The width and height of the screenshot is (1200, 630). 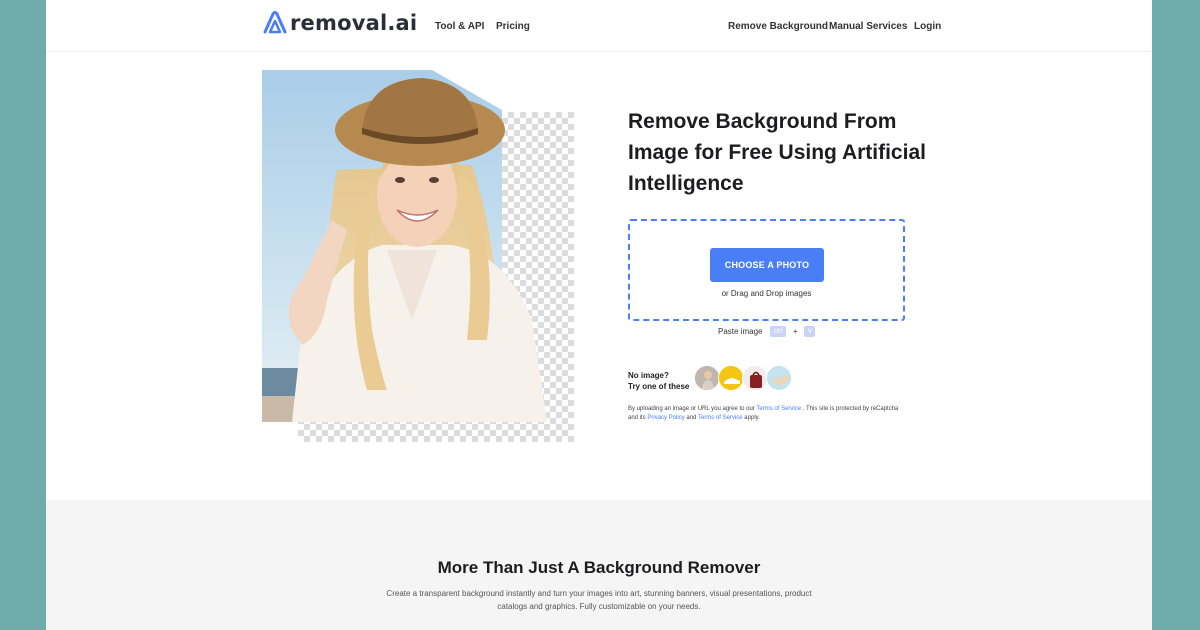 What do you see at coordinates (707, 378) in the screenshot?
I see `sample-image-person` at bounding box center [707, 378].